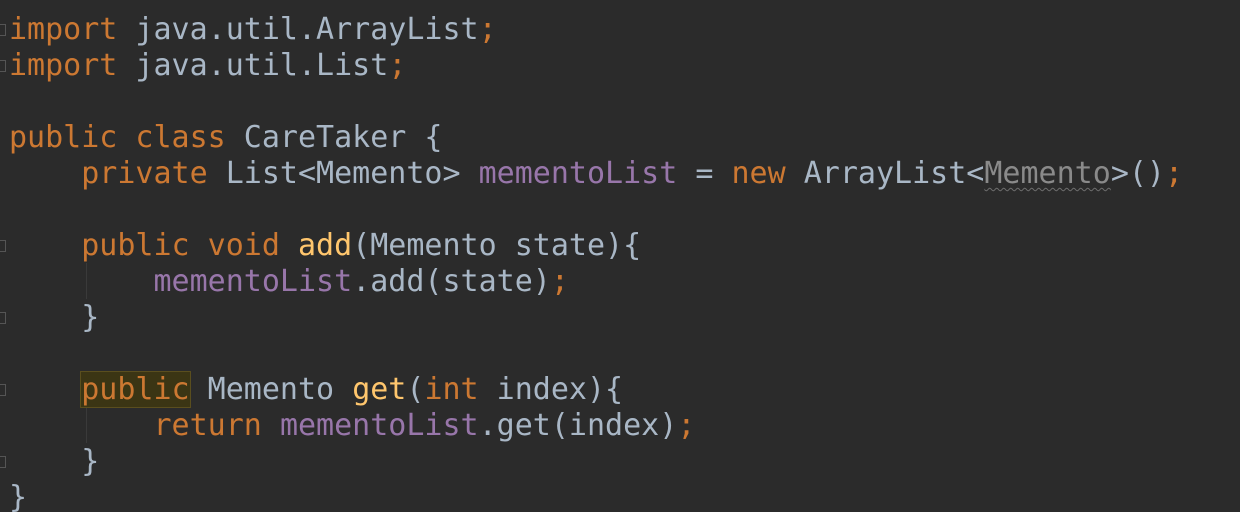 Image resolution: width=1240 pixels, height=512 pixels. What do you see at coordinates (379, 389) in the screenshot?
I see `code-token: get` at bounding box center [379, 389].